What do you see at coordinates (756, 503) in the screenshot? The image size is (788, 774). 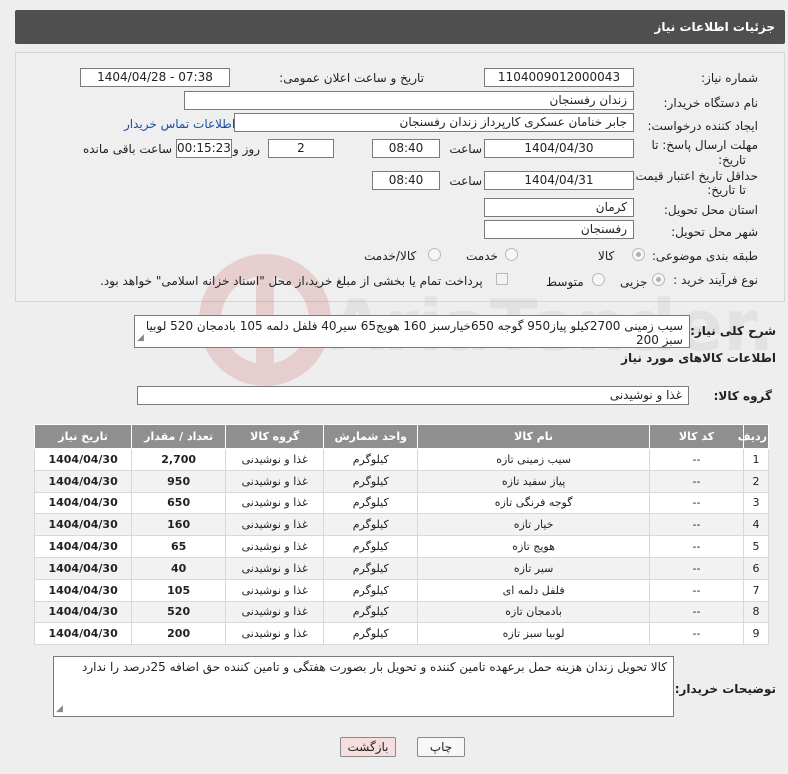 I see `cell-row-num: 3` at bounding box center [756, 503].